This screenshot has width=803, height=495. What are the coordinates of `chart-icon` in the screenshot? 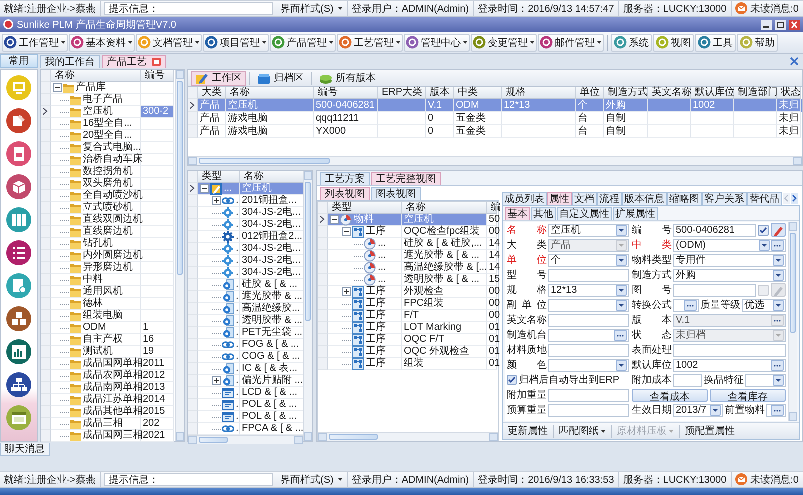 It's located at (19, 352).